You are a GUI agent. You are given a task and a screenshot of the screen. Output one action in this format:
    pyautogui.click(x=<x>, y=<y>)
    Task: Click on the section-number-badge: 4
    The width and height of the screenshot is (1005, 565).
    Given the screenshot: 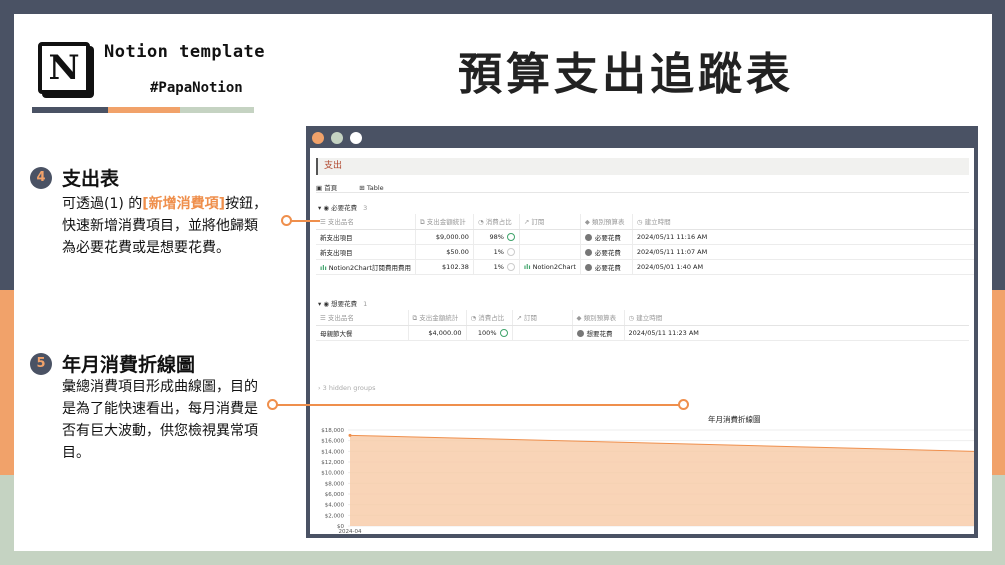 What is the action you would take?
    pyautogui.click(x=41, y=178)
    